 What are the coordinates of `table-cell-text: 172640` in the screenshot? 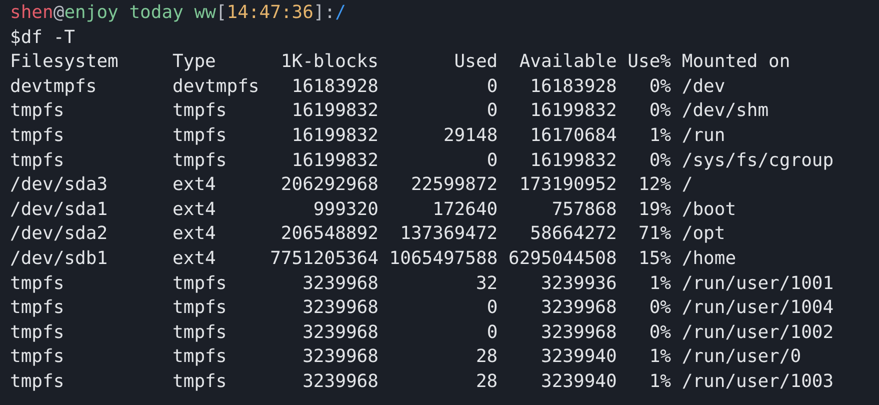 It's located at (465, 210).